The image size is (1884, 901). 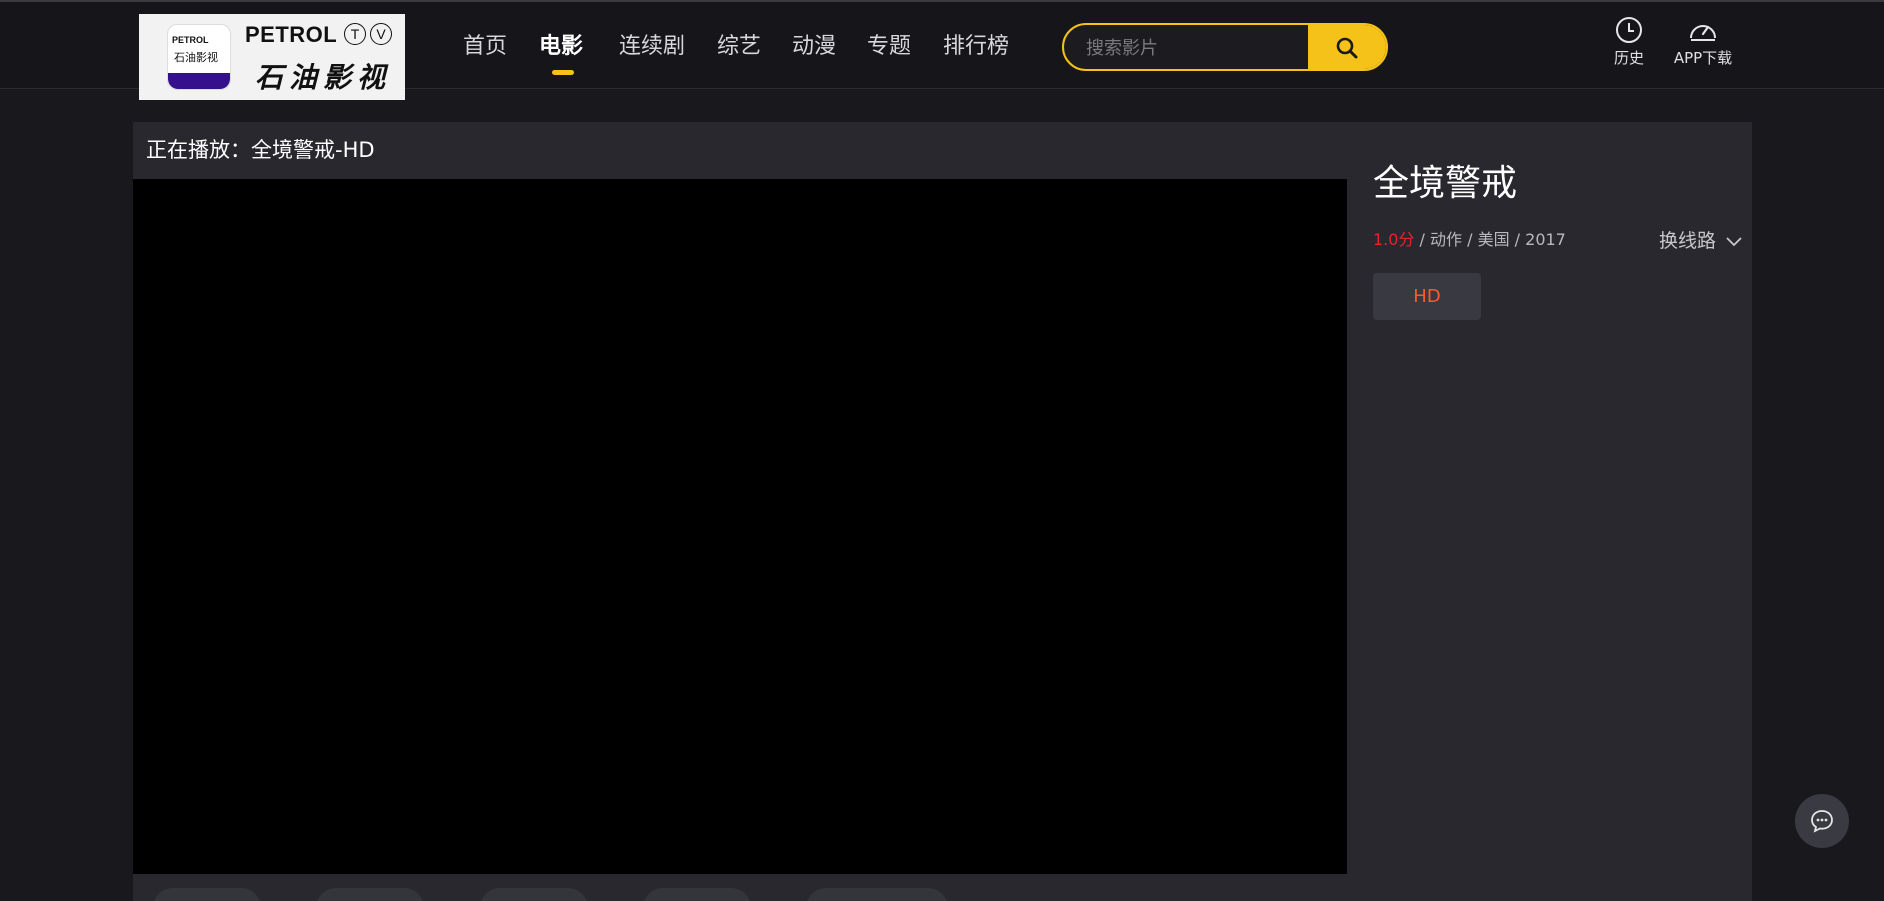 I want to click on logo-badge: PETROL 石油影视, so click(x=199, y=57).